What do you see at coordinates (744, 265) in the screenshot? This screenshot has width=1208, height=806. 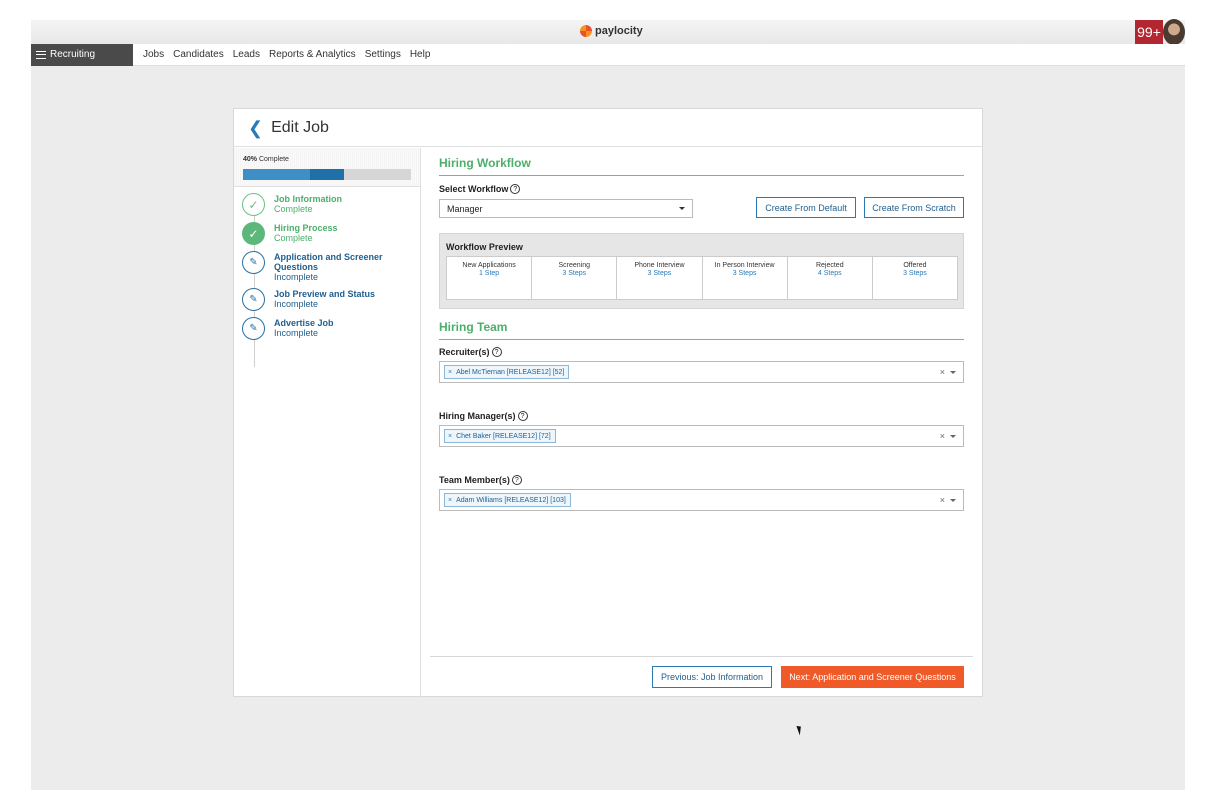 I see `stage-name: In Person Interview` at bounding box center [744, 265].